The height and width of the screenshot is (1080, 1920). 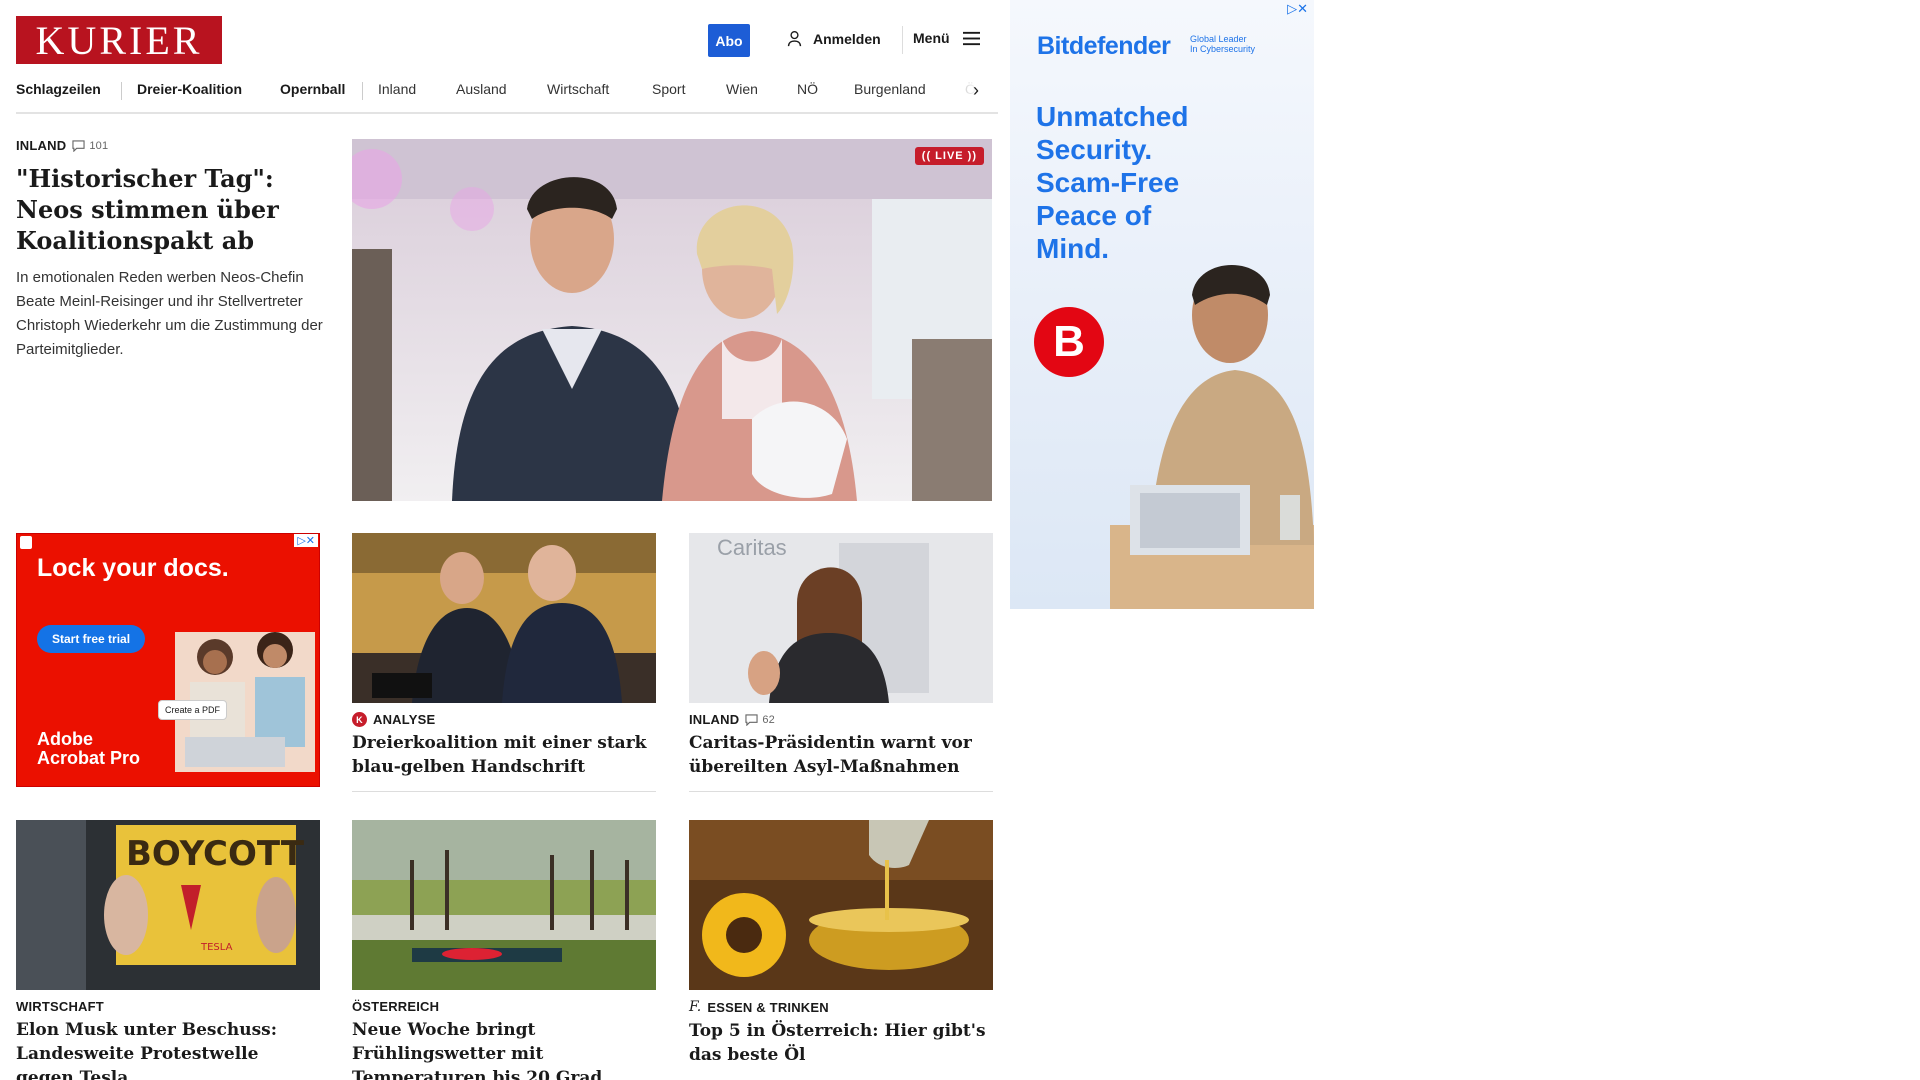 What do you see at coordinates (1218, 39) in the screenshot?
I see `tagline-line1: Global Leader` at bounding box center [1218, 39].